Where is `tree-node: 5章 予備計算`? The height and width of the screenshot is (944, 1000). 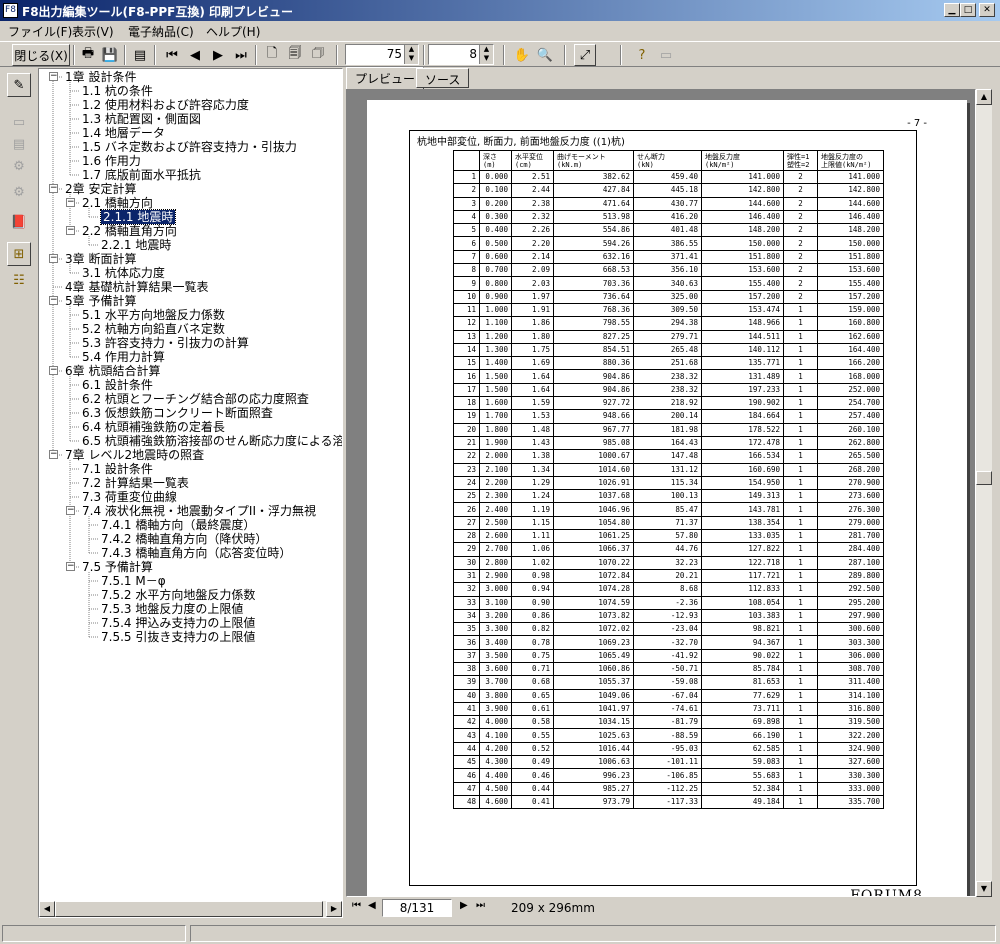
tree-node: 5章 予備計算 is located at coordinates (100, 301).